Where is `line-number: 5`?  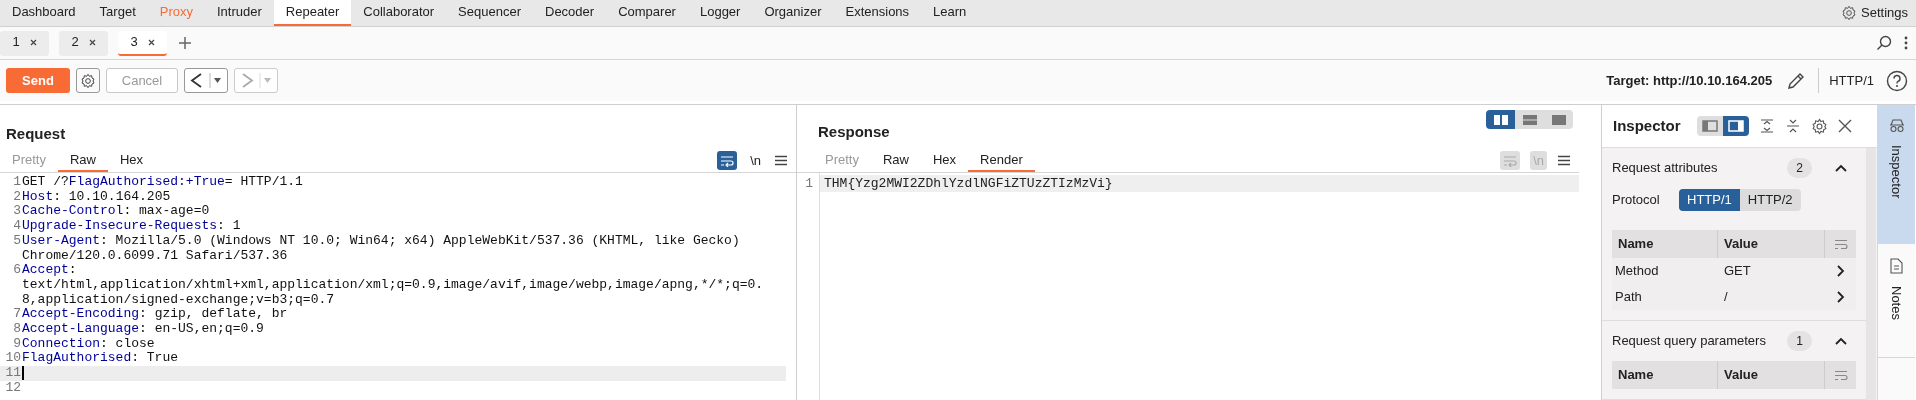
line-number: 5 is located at coordinates (17, 241).